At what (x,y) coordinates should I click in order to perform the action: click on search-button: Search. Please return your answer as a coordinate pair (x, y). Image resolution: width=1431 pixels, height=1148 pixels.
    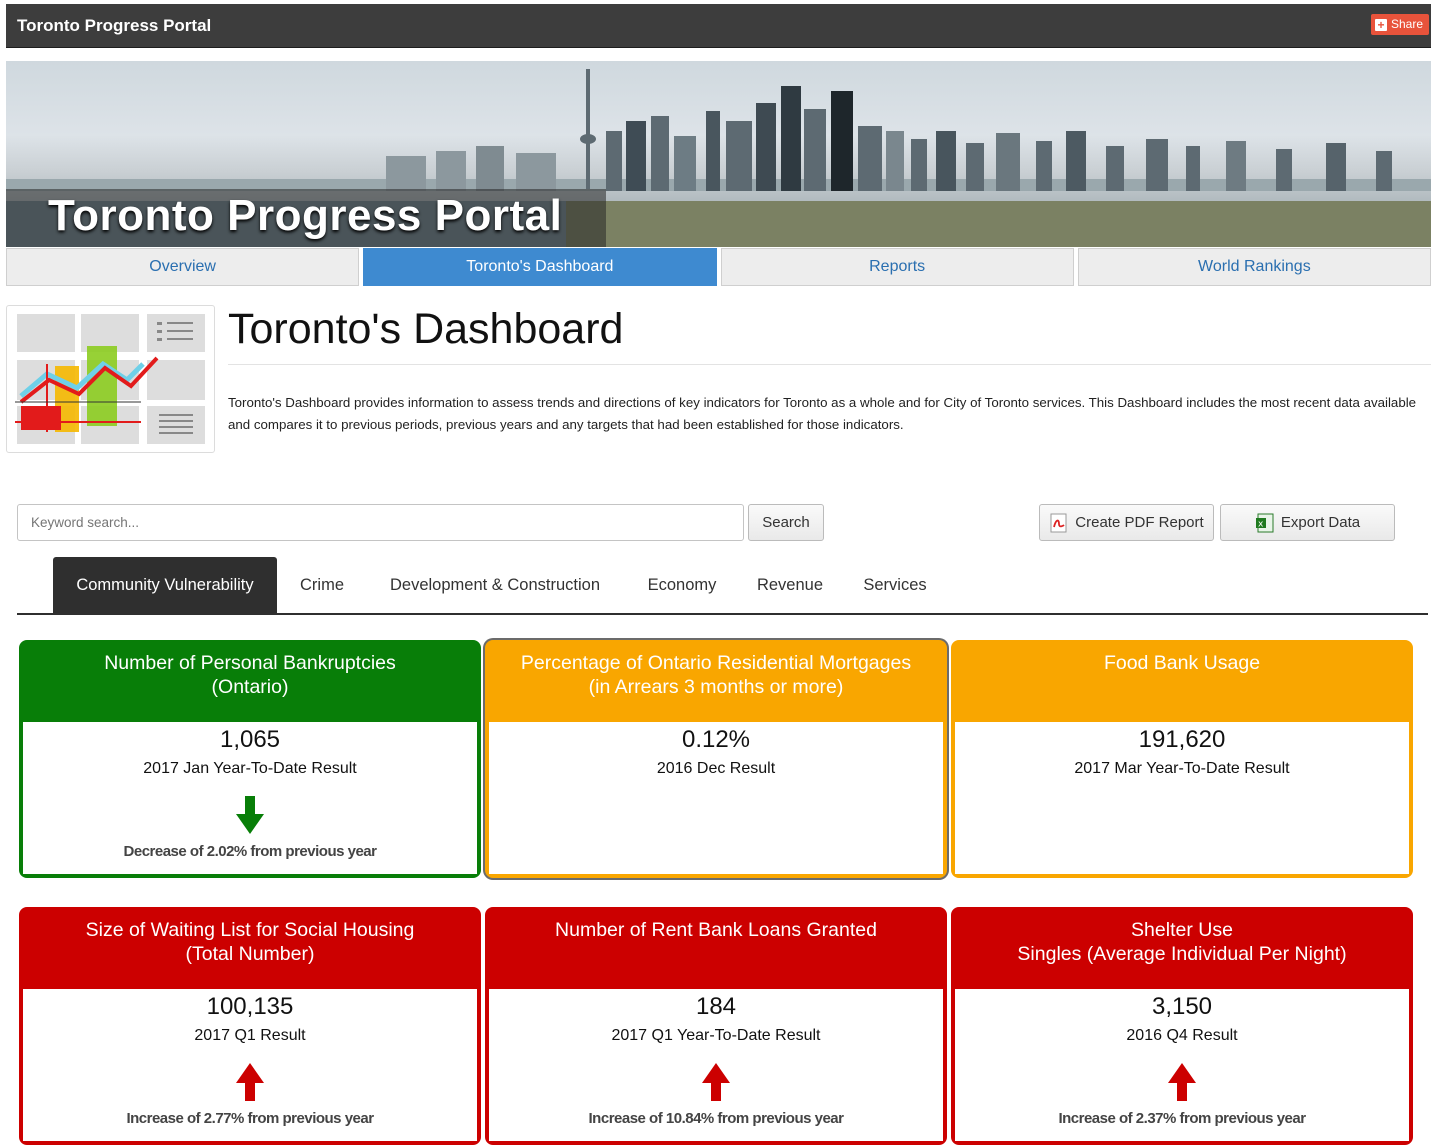
    Looking at the image, I should click on (786, 522).